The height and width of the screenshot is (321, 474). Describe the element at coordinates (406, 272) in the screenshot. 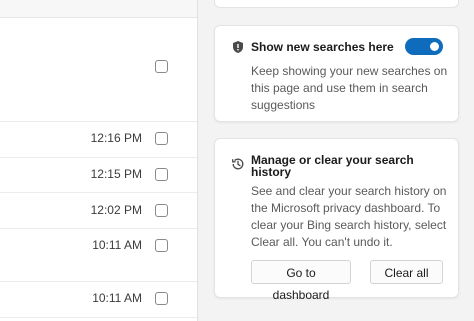

I see `clear-all-button: Clear all` at that location.